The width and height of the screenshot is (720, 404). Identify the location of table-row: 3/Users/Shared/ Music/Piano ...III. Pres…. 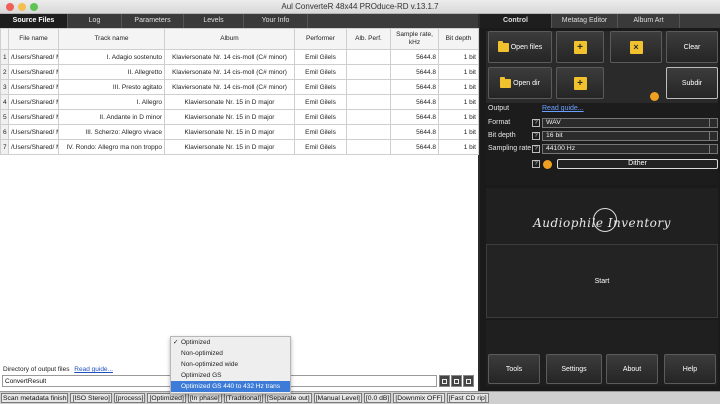
(239, 87).